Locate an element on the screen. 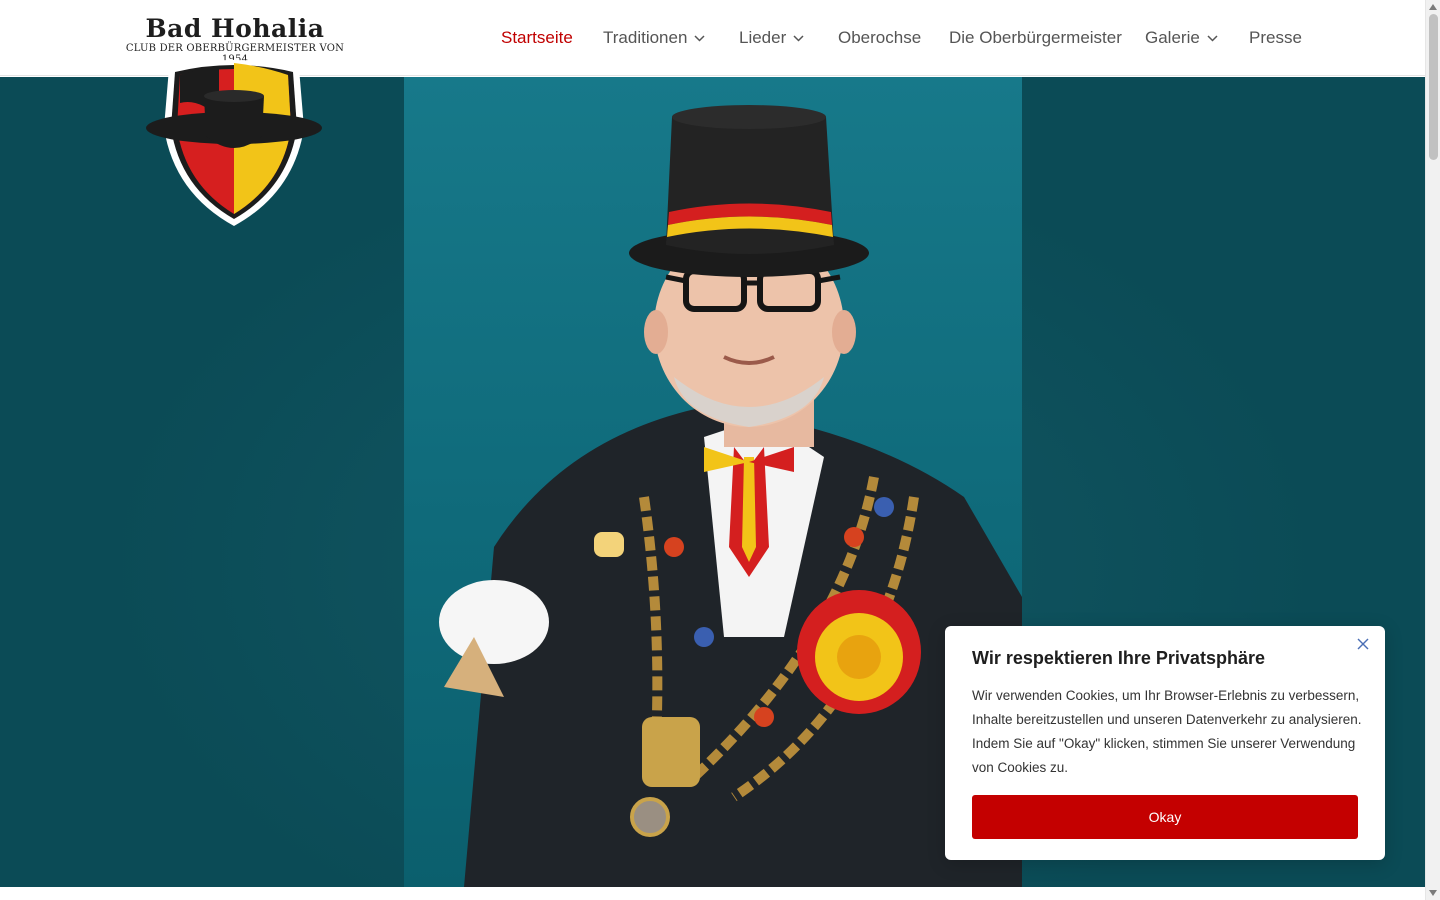  close-icon is located at coordinates (1363, 644).